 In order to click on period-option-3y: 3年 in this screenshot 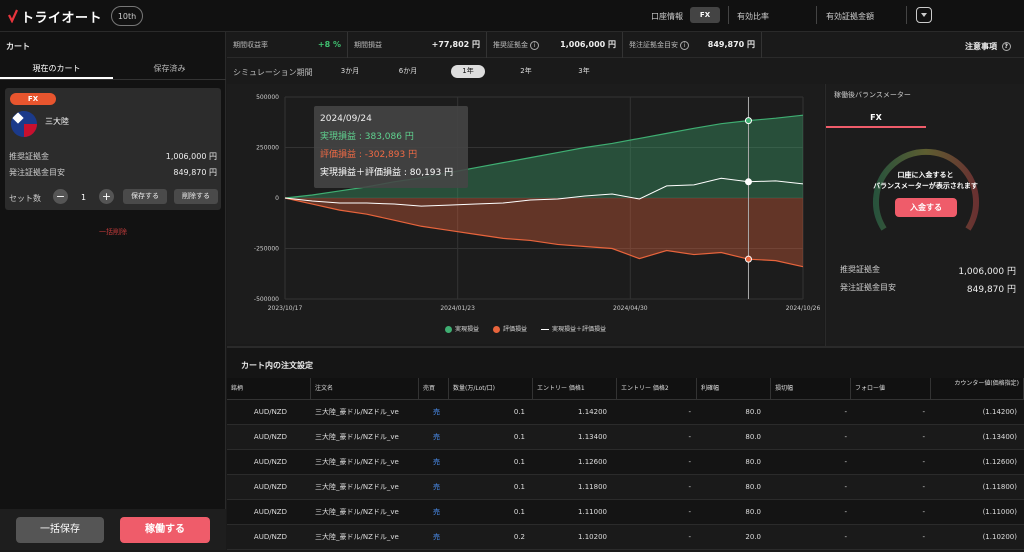, I will do `click(584, 71)`.